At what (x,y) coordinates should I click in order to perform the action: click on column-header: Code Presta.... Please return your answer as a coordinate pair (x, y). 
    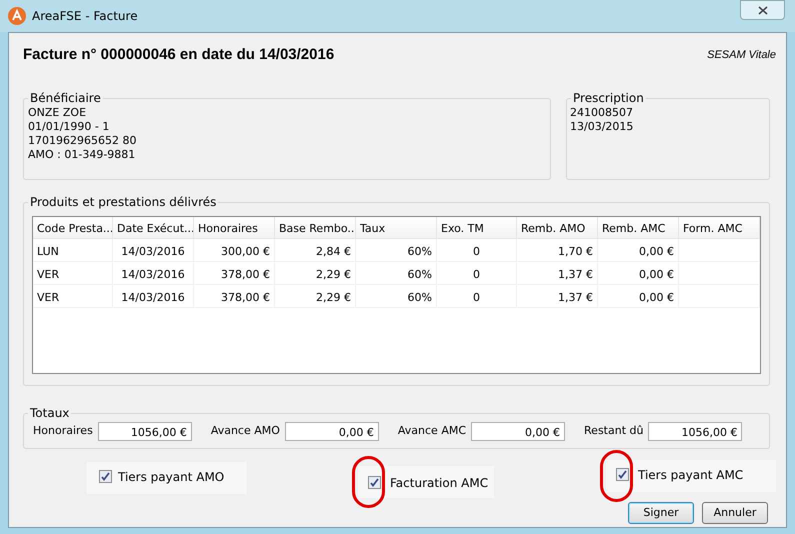
    Looking at the image, I should click on (73, 227).